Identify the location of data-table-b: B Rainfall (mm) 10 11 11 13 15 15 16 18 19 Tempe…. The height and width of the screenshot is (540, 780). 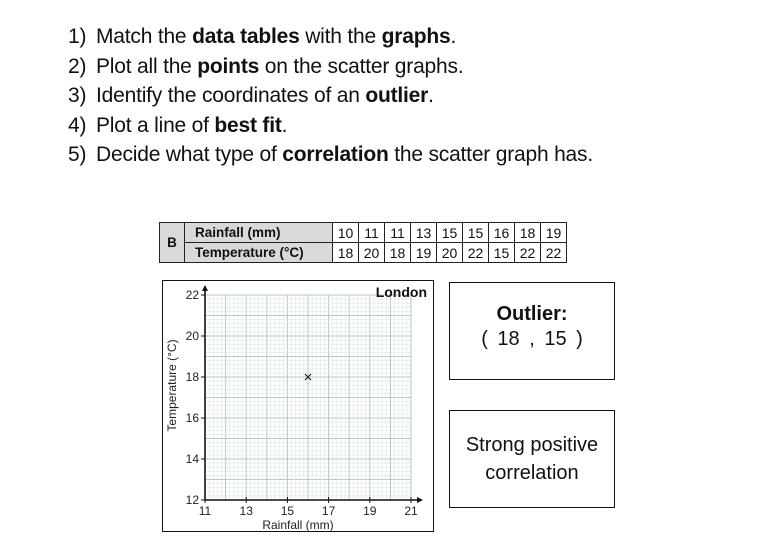
(363, 242).